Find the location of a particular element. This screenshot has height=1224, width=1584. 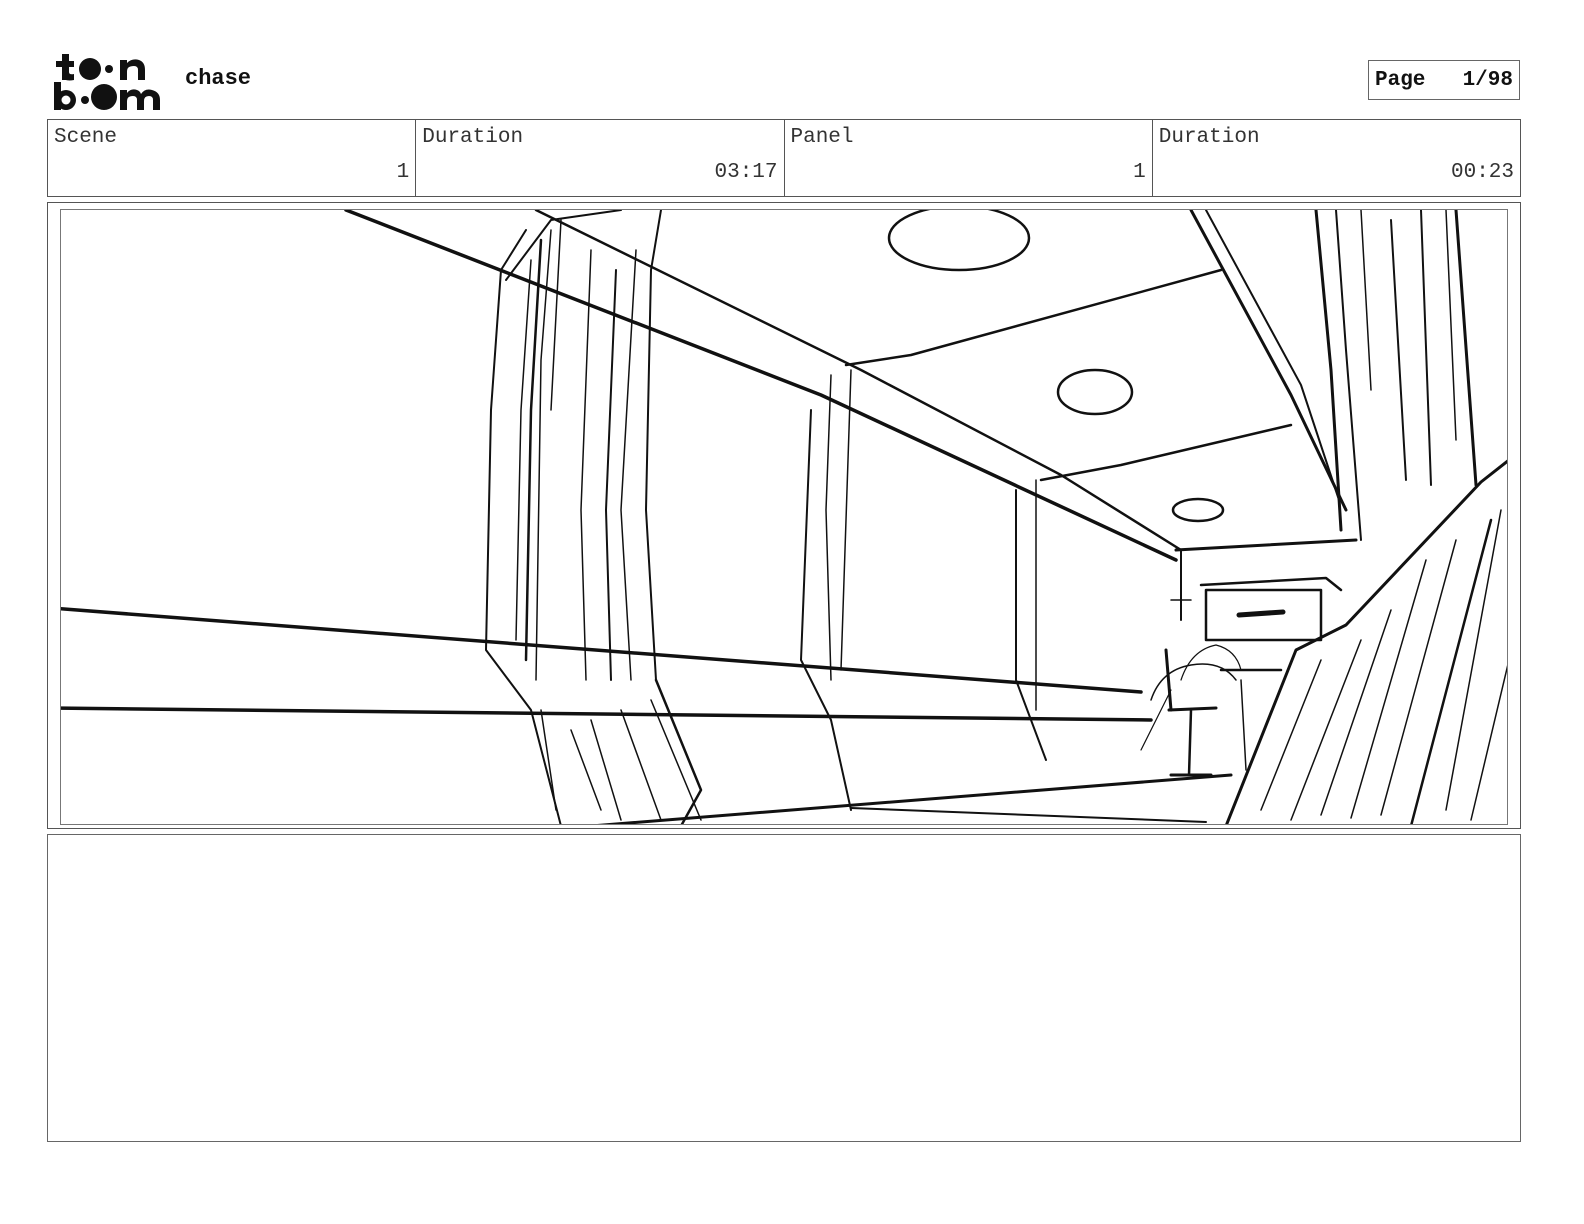

panel-duration-label: Duration is located at coordinates (1209, 137).